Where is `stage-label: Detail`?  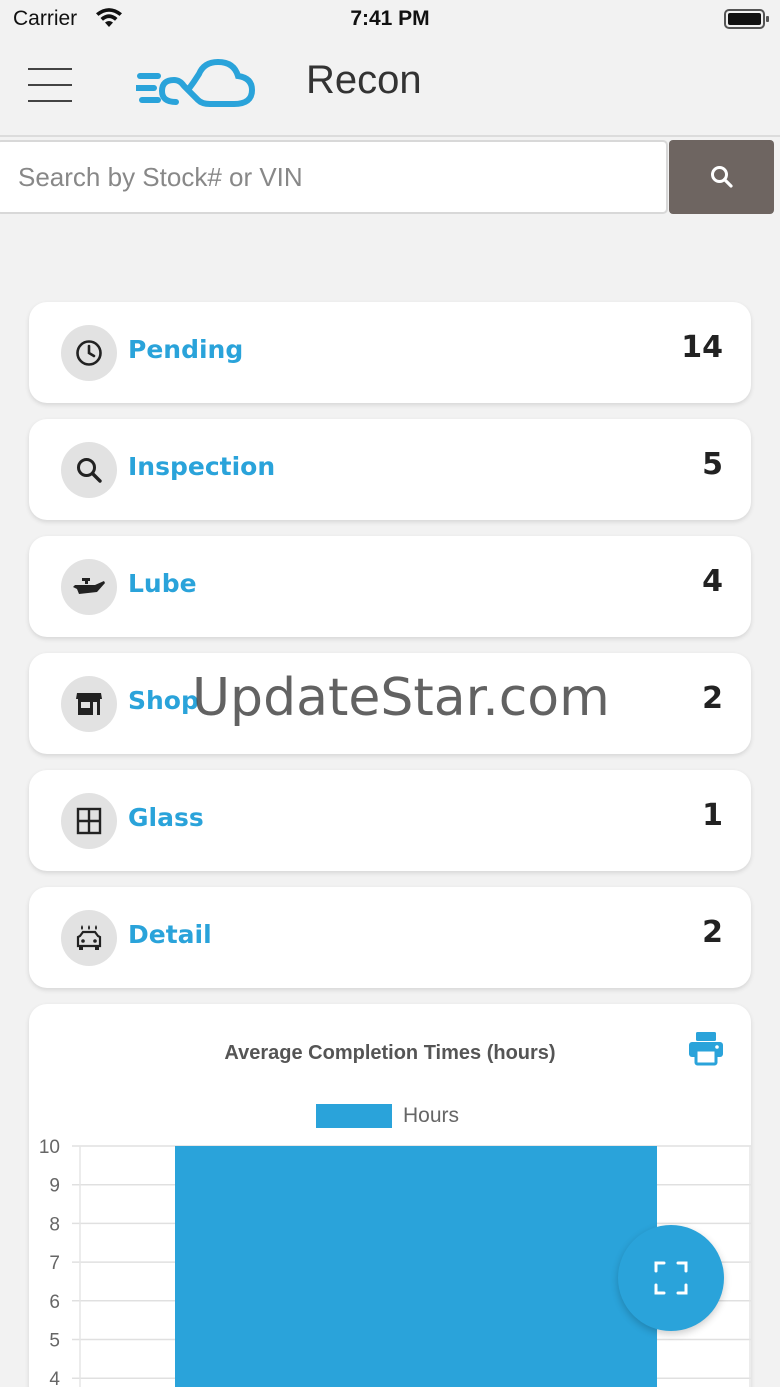 stage-label: Detail is located at coordinates (170, 934).